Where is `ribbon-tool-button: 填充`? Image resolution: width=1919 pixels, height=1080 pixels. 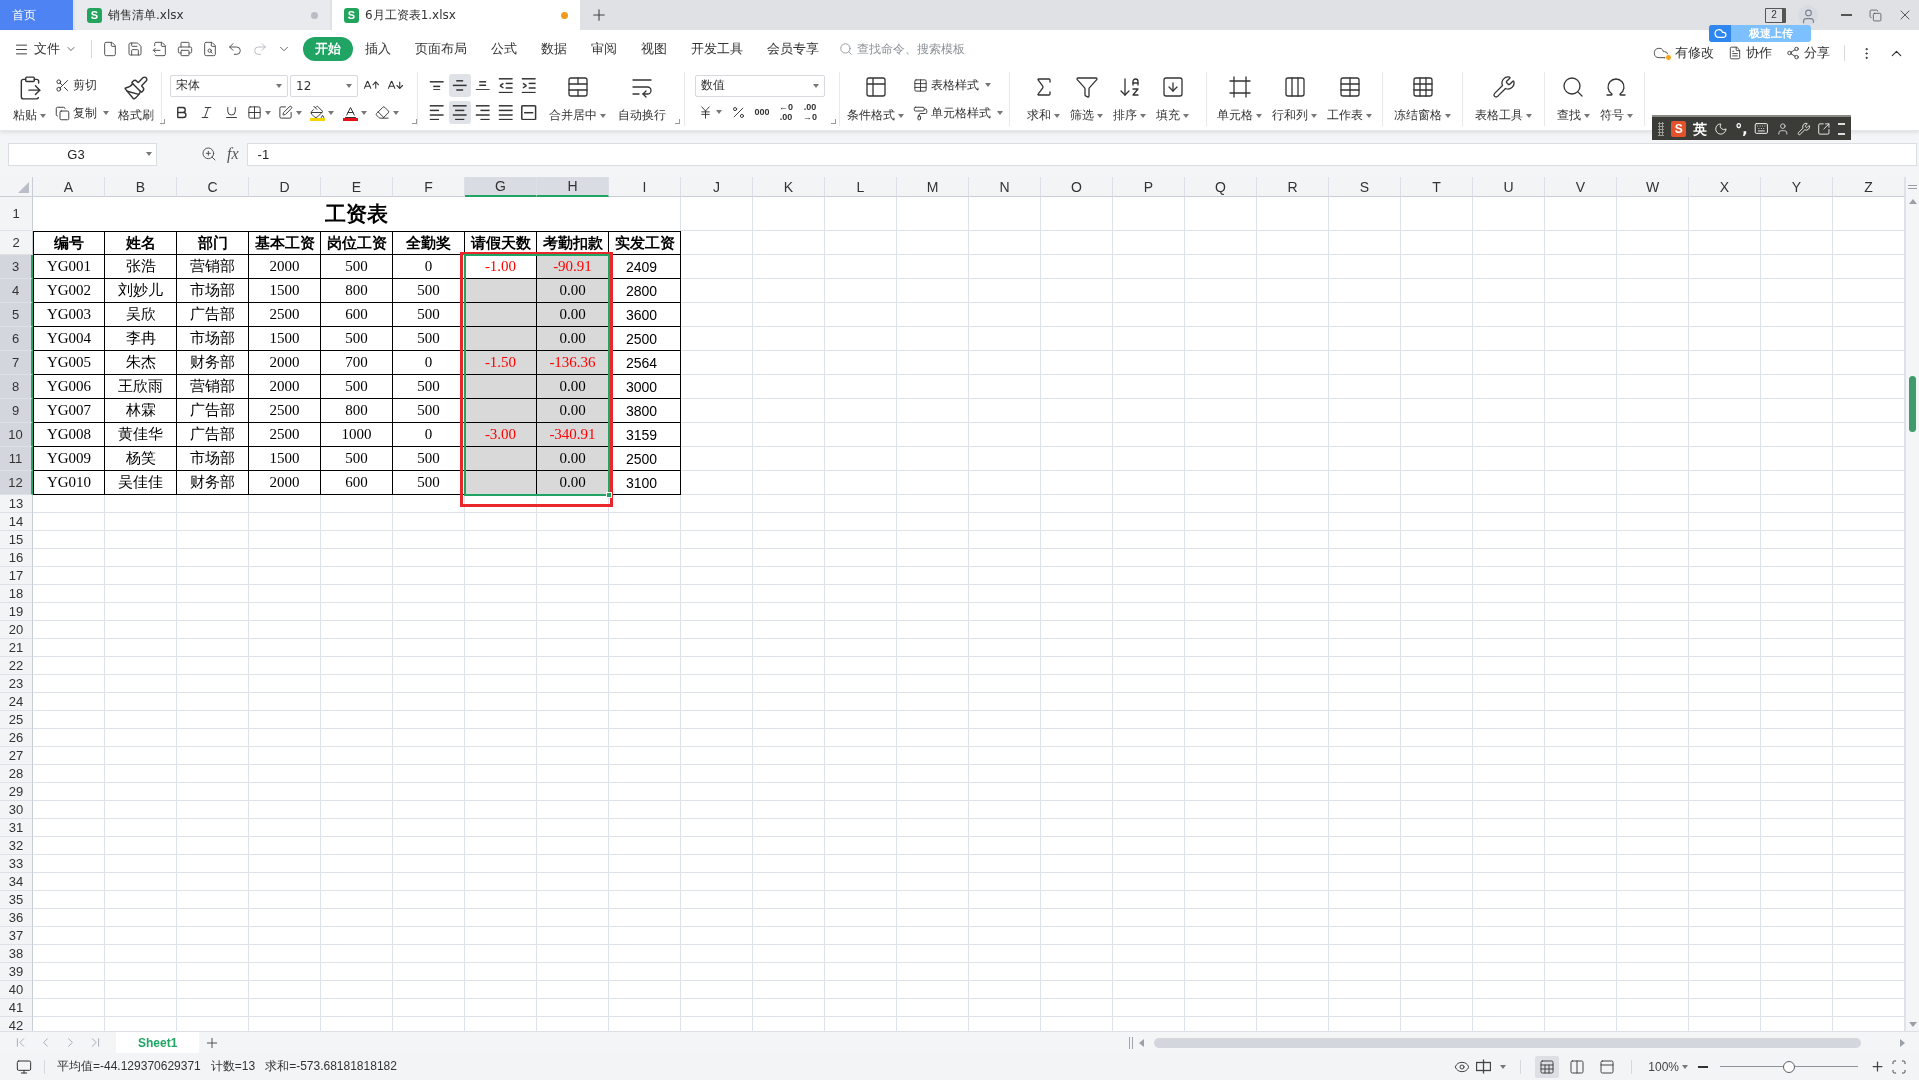
ribbon-tool-button: 填充 is located at coordinates (1172, 99).